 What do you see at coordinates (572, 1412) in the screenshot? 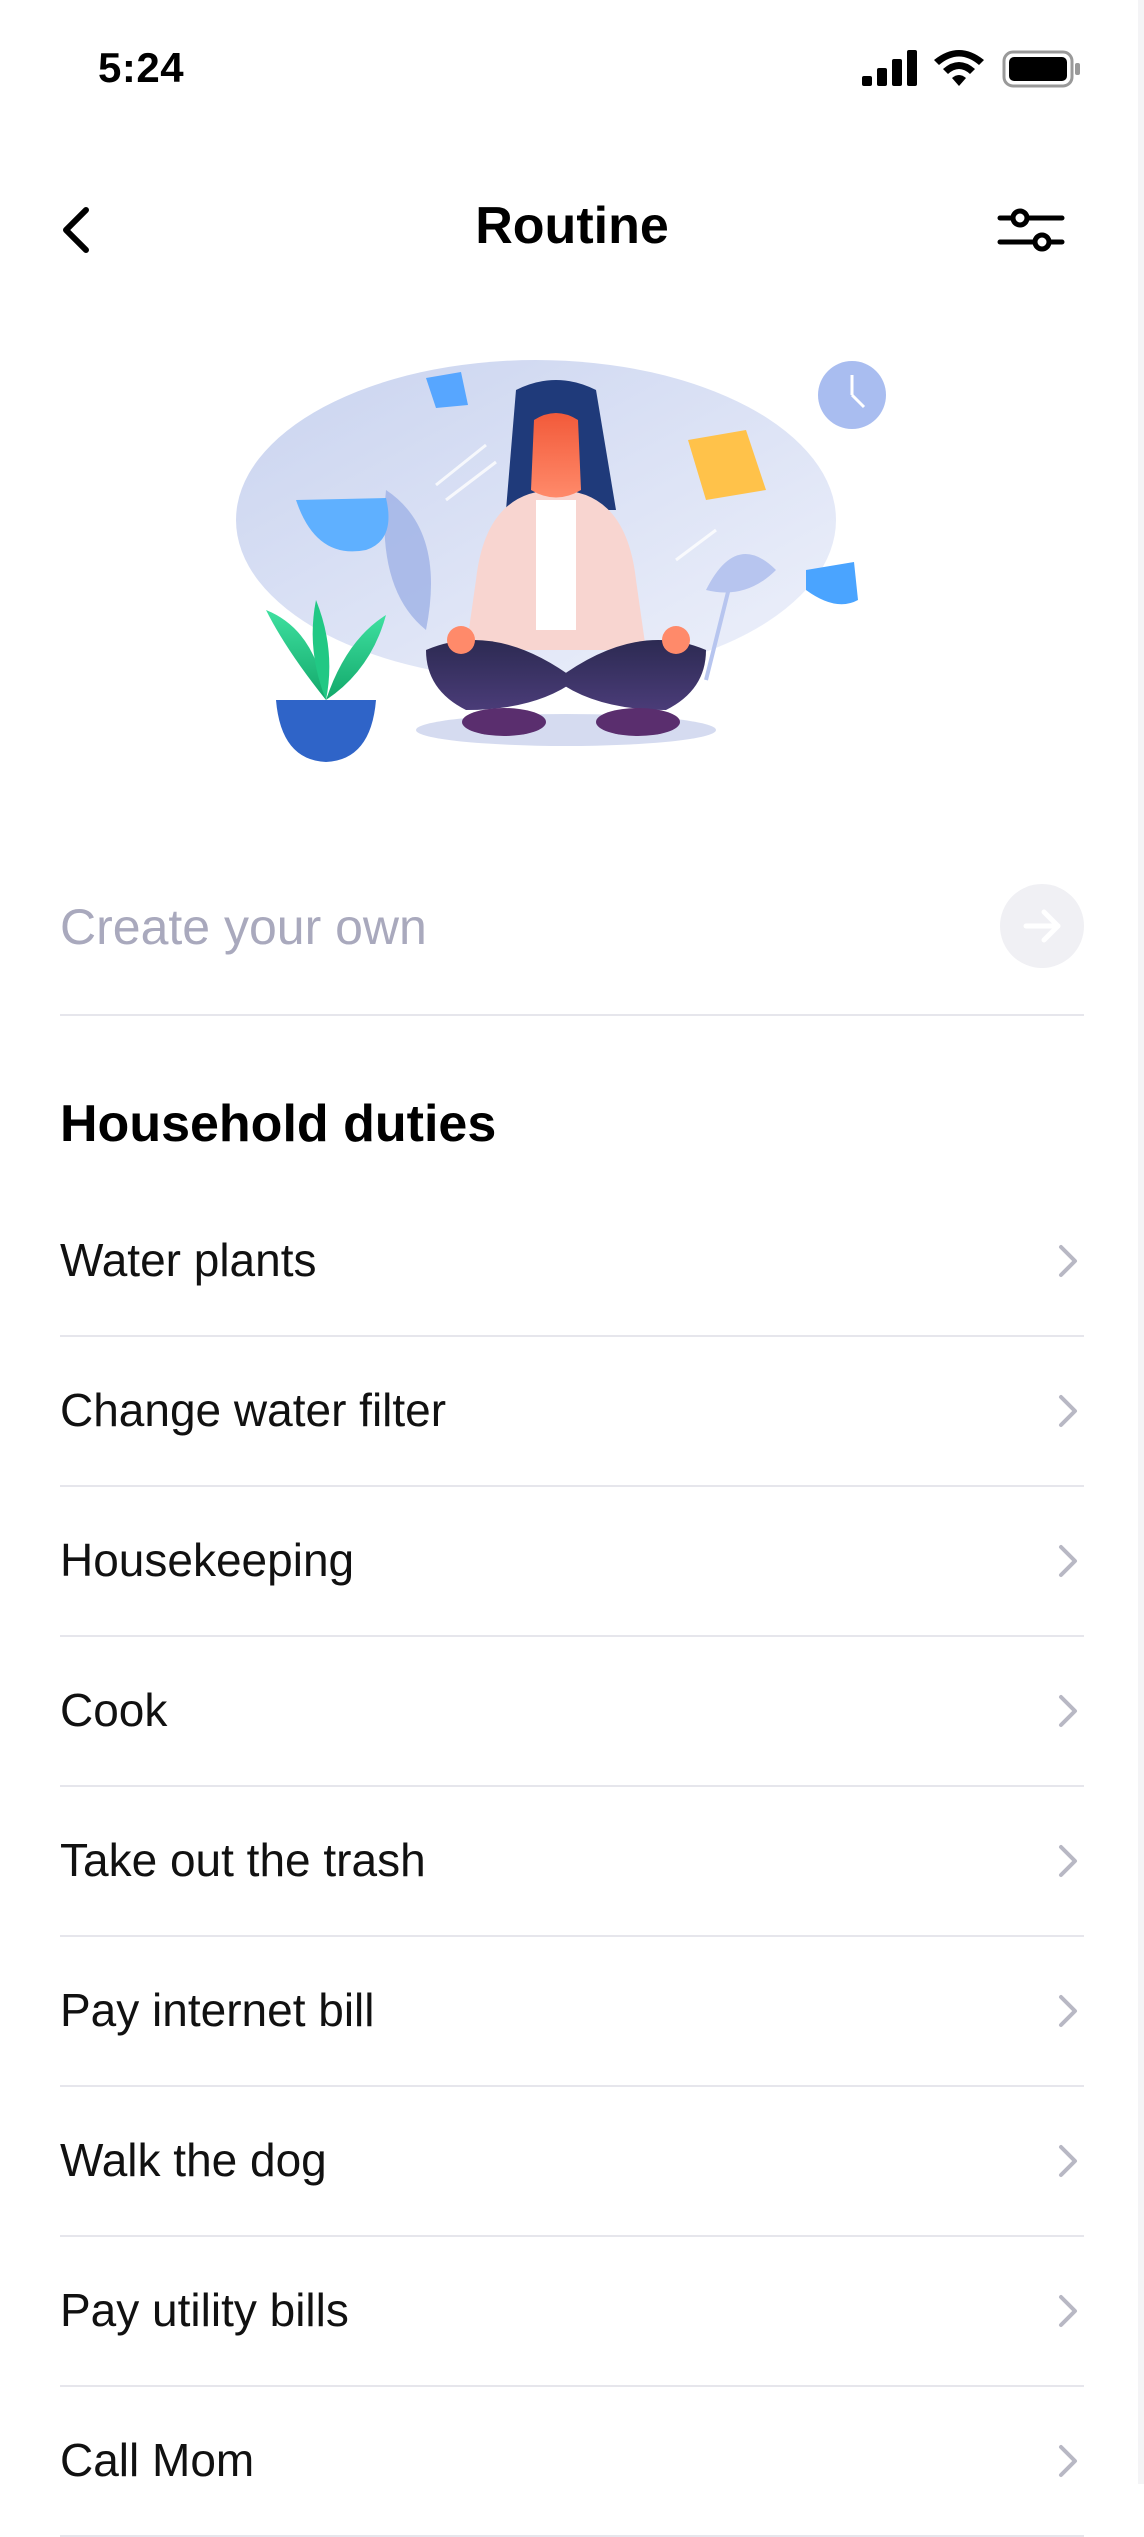
I see `list-item: Change water filter` at bounding box center [572, 1412].